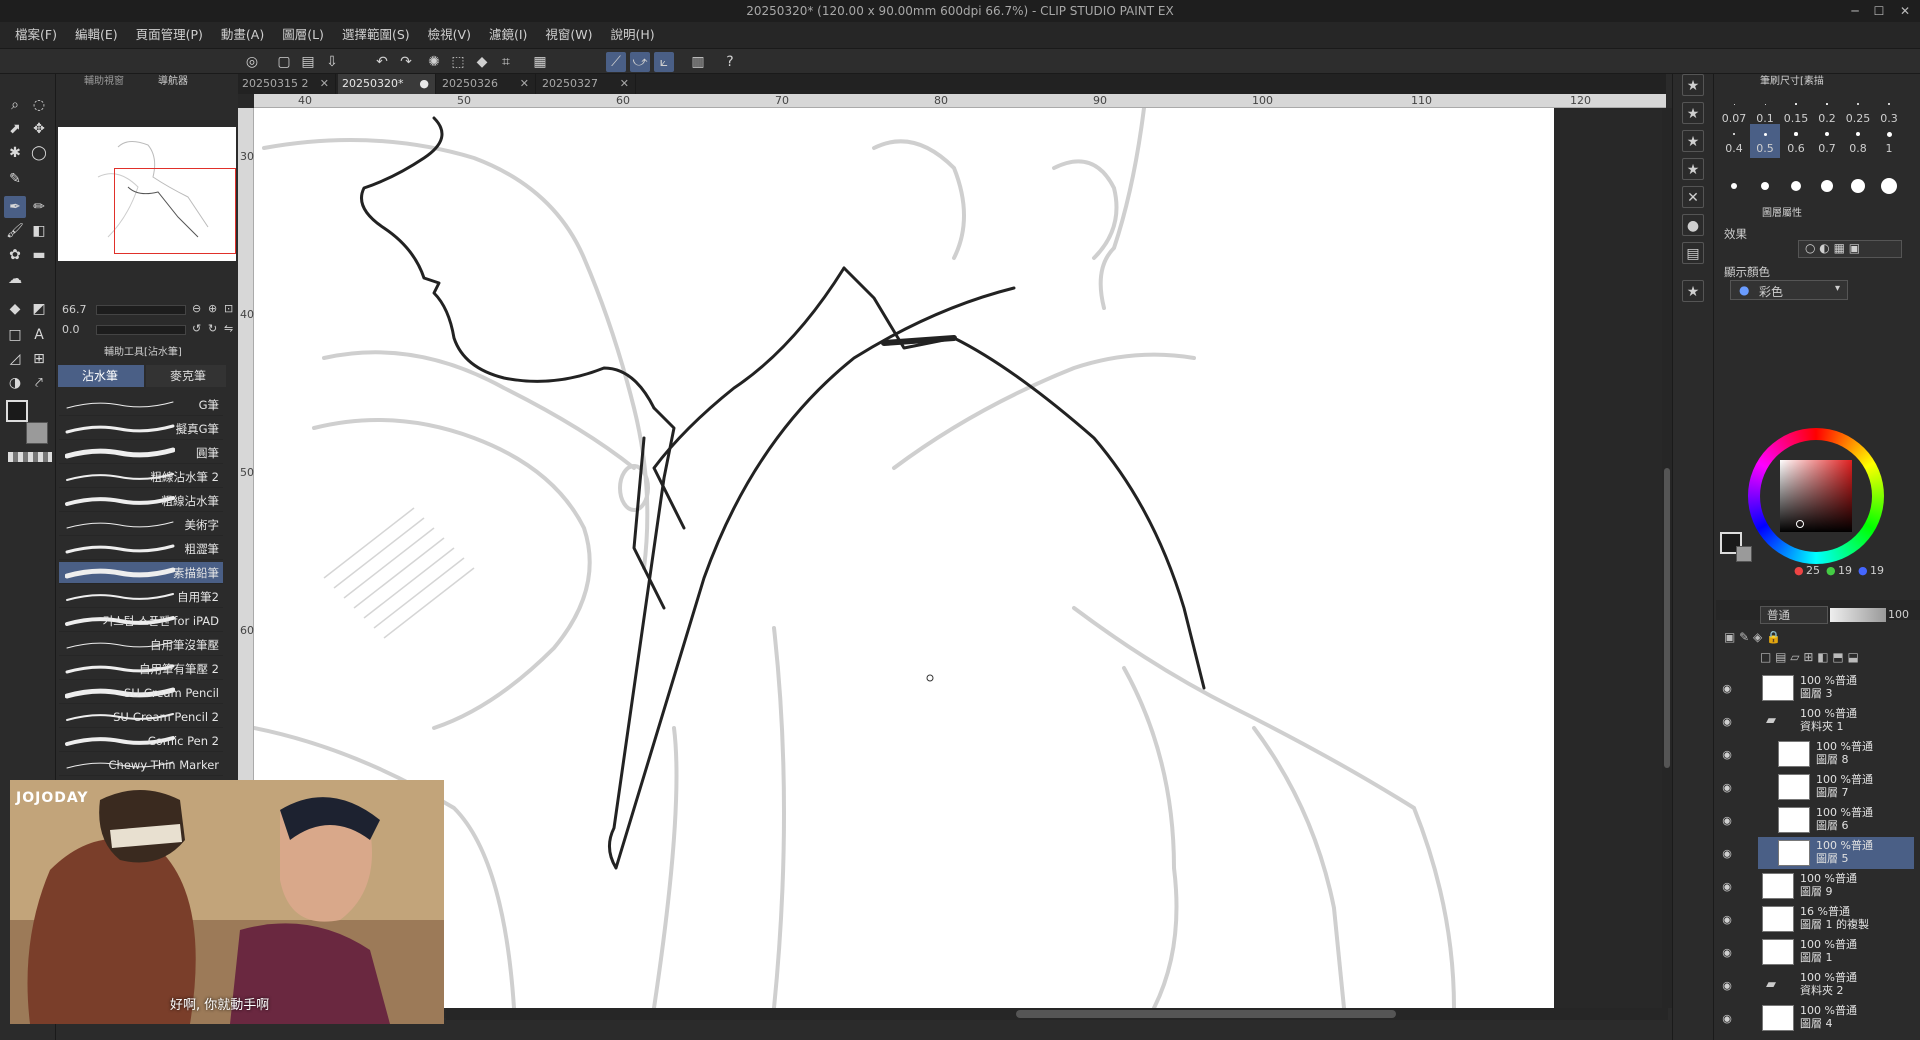 The width and height of the screenshot is (1920, 1040). I want to click on opacity-slider, so click(1858, 615).